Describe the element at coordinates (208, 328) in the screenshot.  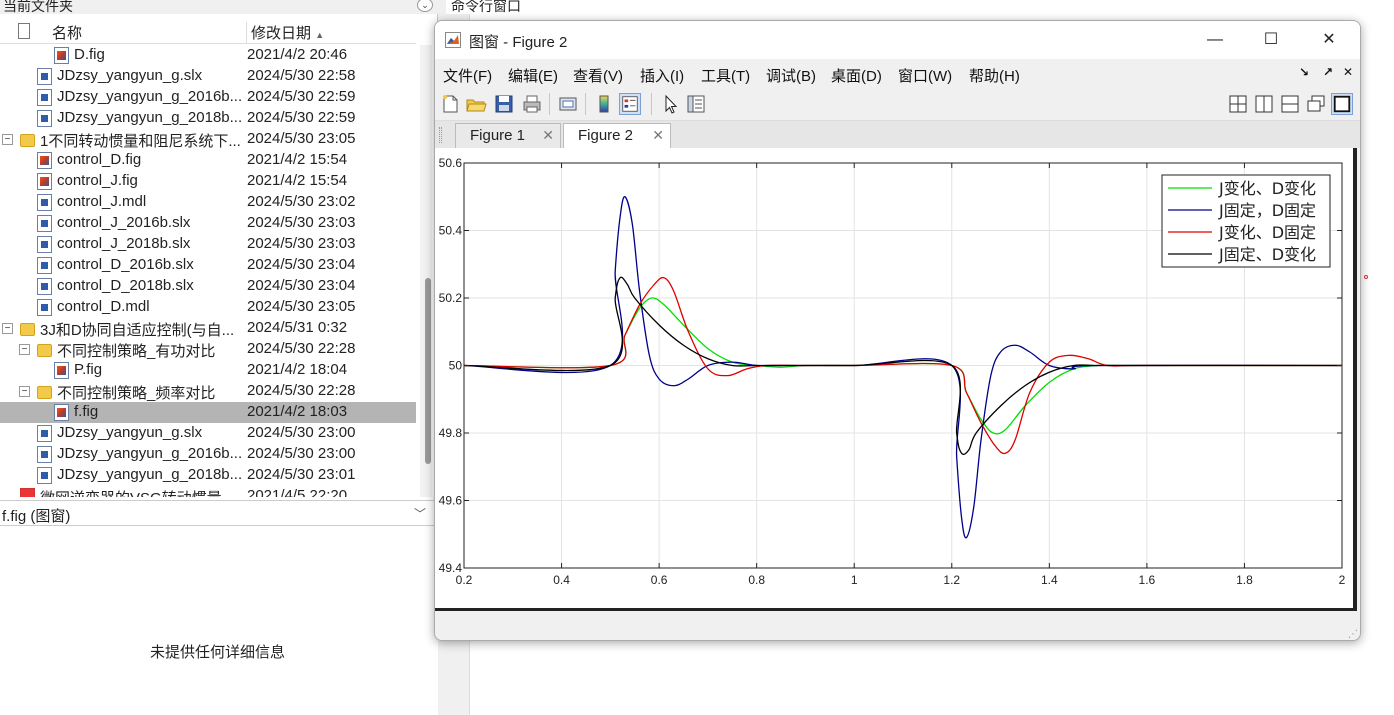
I see `folder-row: − 3J和D协同自适应控制(与自... 2024/5/31 0:32` at that location.